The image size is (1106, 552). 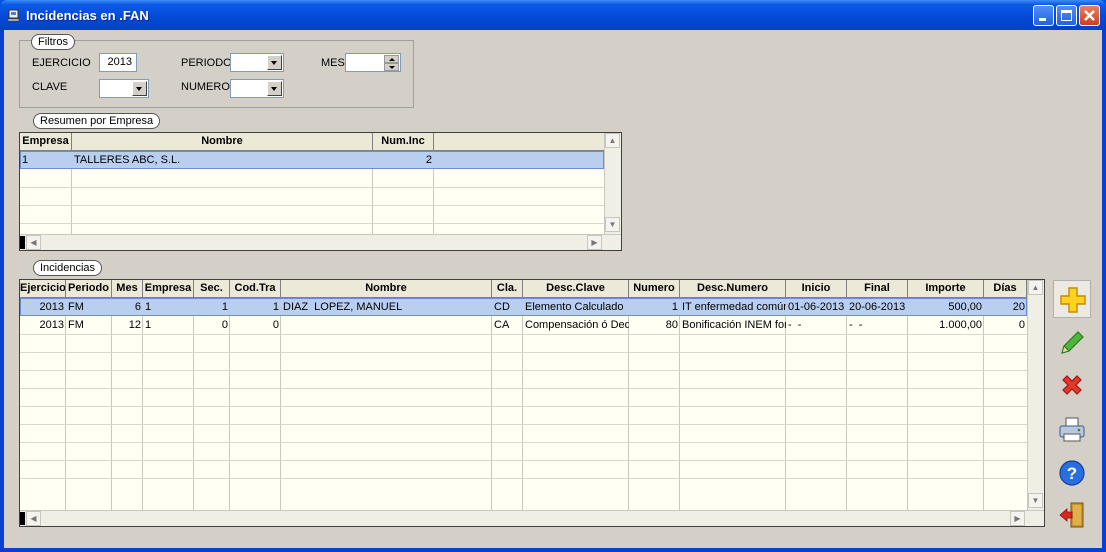 What do you see at coordinates (574, 307) in the screenshot?
I see `cell-desc-clave: Elemento Calculado` at bounding box center [574, 307].